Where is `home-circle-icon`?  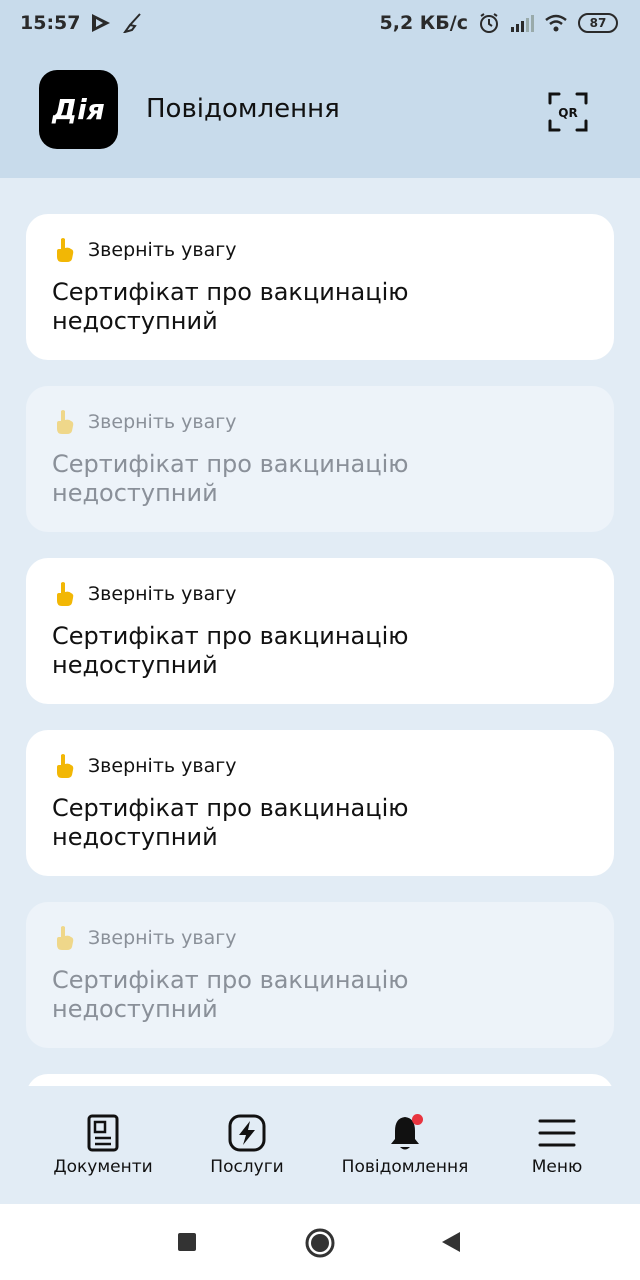 home-circle-icon is located at coordinates (320, 1243).